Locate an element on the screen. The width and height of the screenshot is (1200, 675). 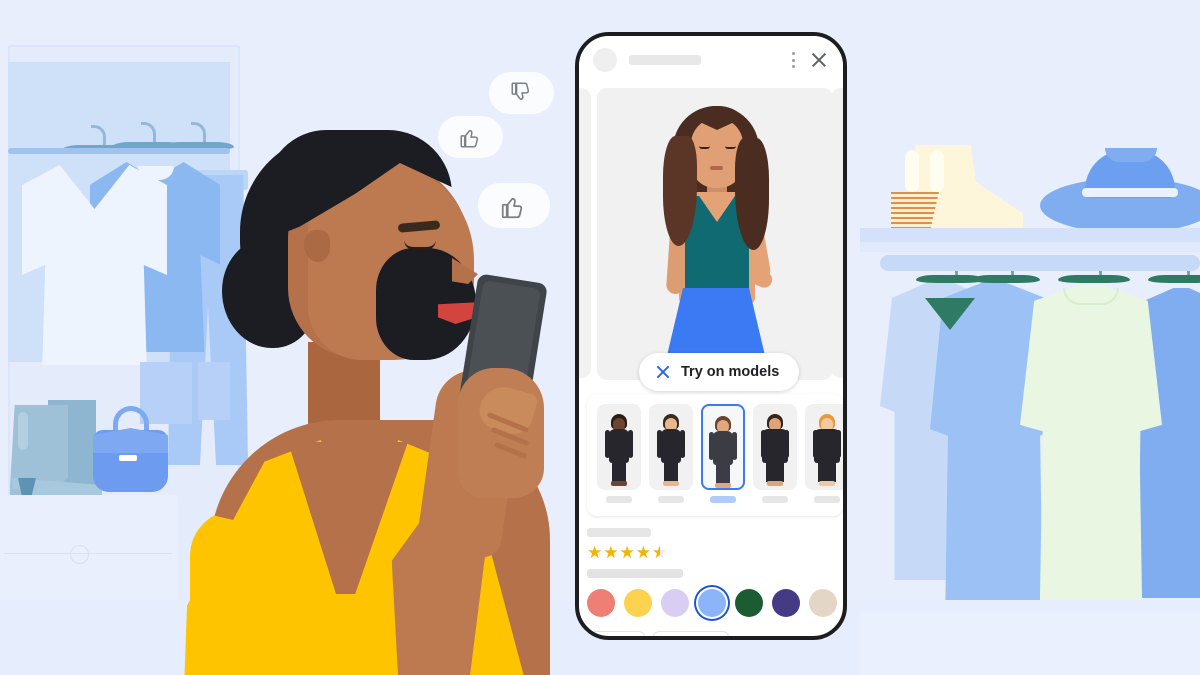
model-option-3-selected is located at coordinates (723, 453).